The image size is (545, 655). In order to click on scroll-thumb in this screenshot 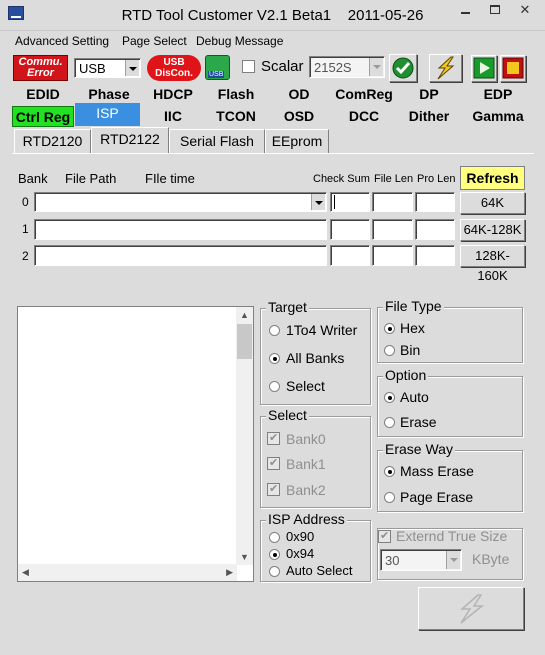, I will do `click(244, 341)`.